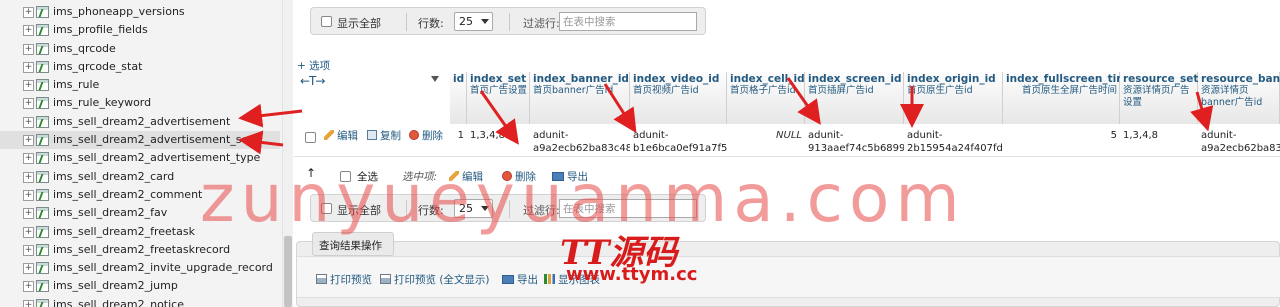  Describe the element at coordinates (572, 279) in the screenshot. I see `display-chart-link: 显示图表` at that location.